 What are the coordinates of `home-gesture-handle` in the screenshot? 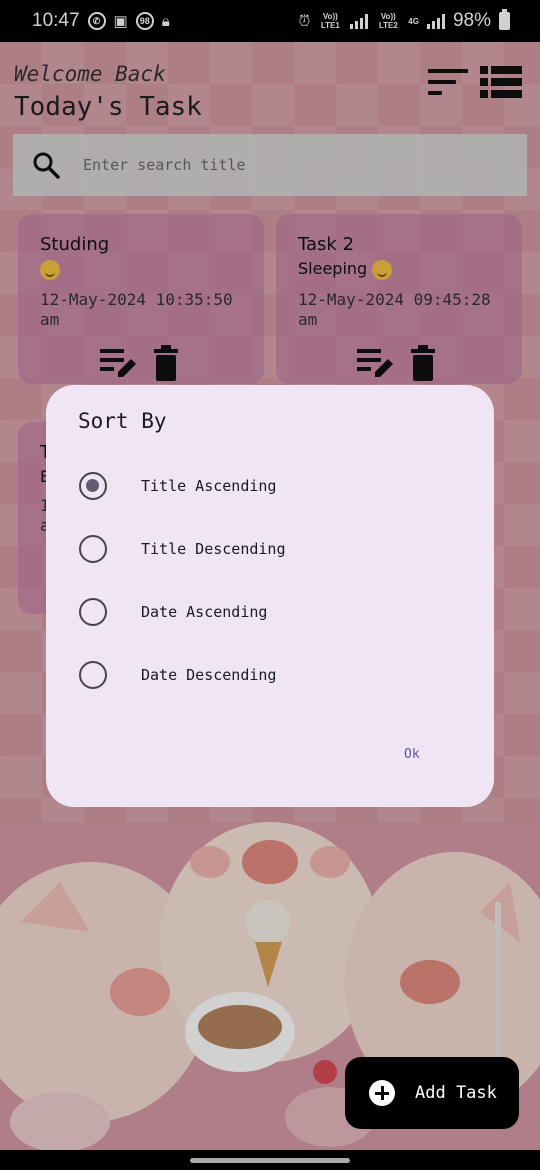 It's located at (270, 1160).